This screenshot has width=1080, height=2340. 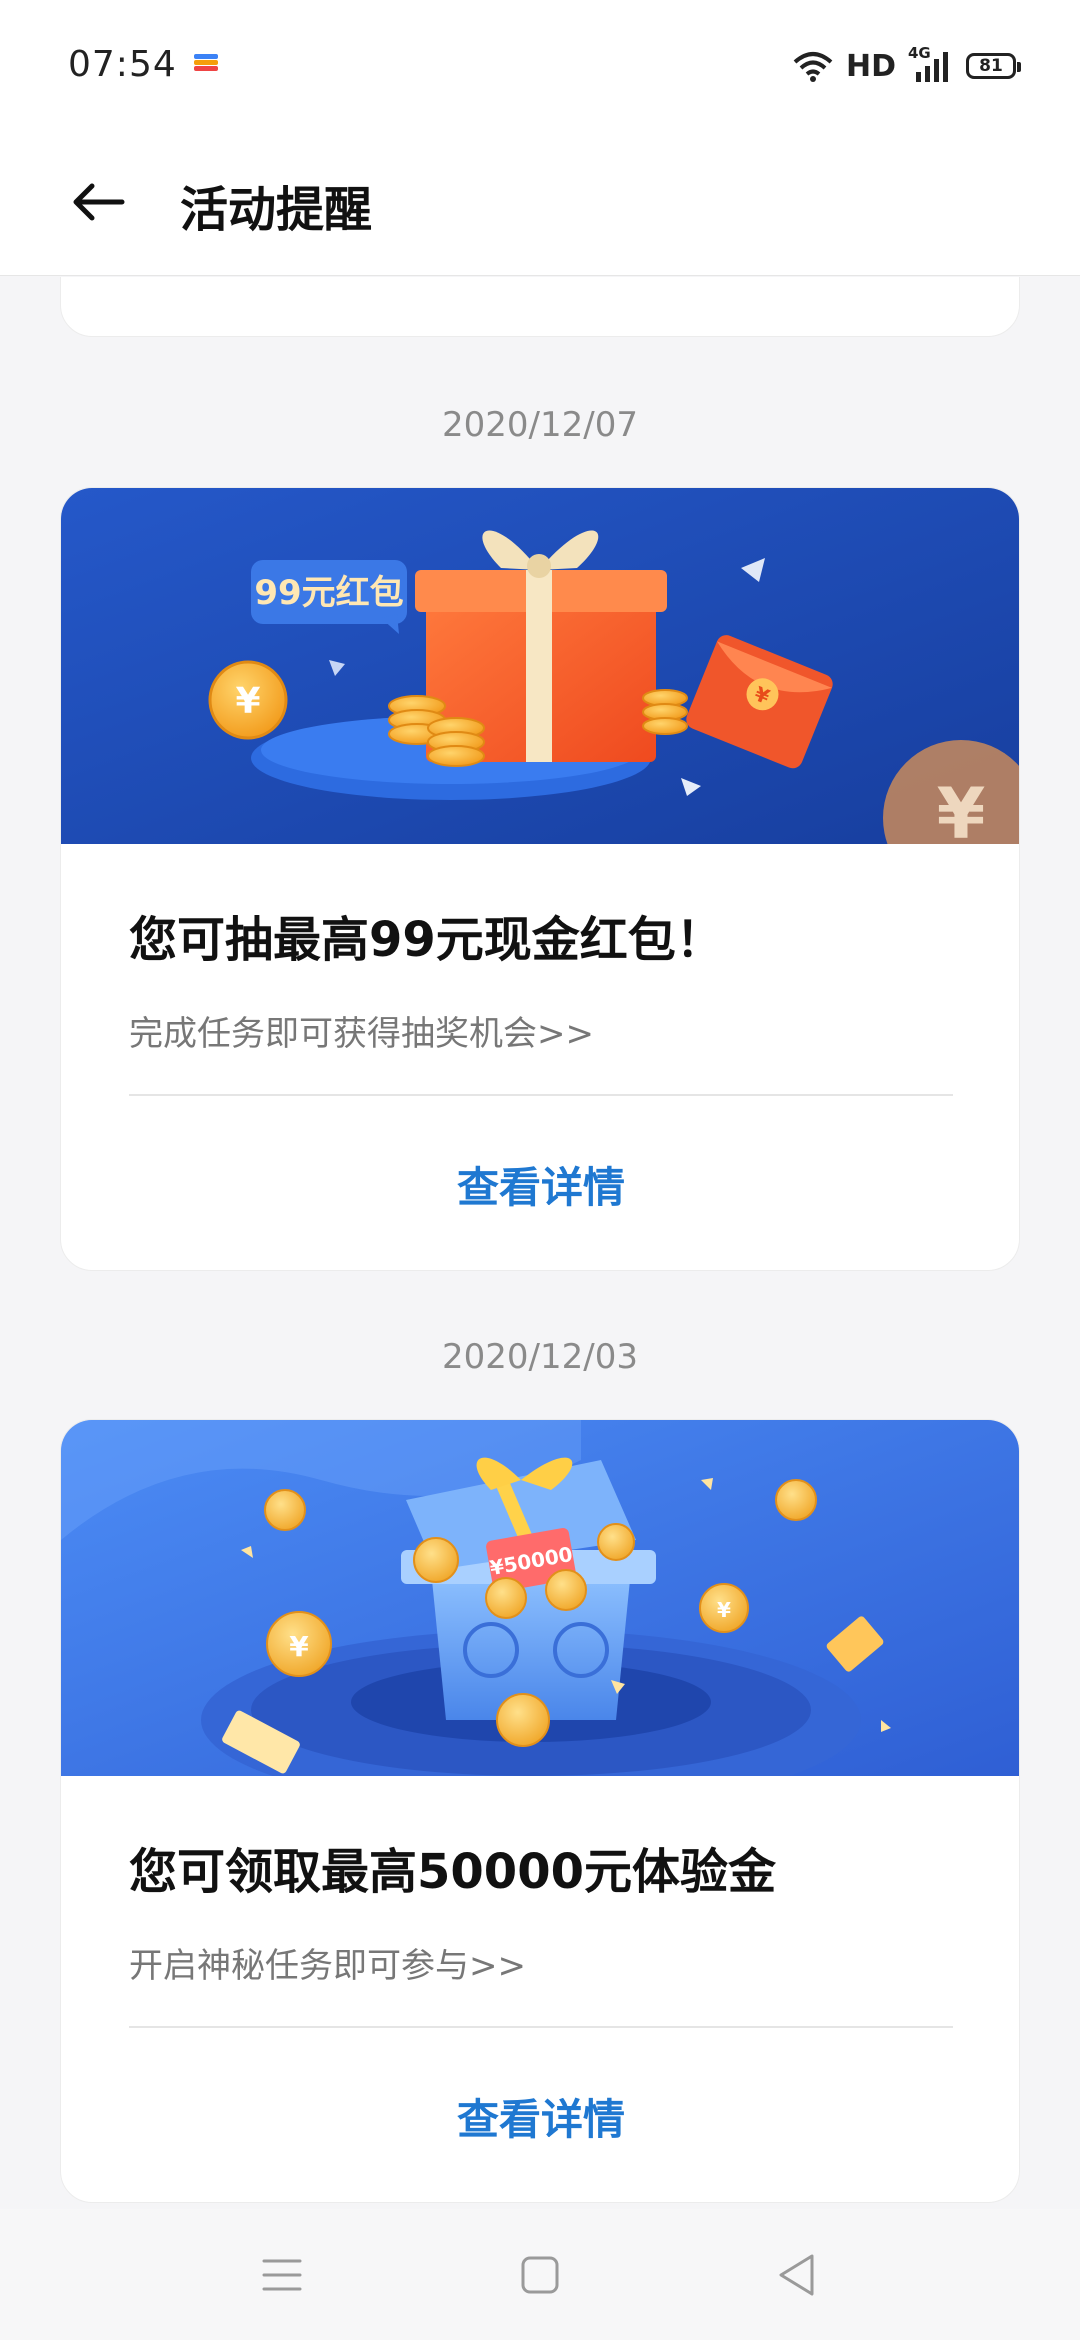 I want to click on recents-button, so click(x=282, y=2275).